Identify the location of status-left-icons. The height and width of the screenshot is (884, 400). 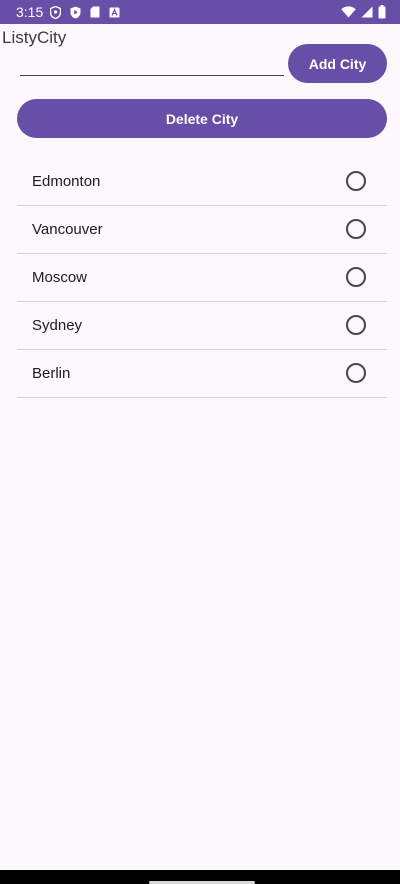
(85, 12).